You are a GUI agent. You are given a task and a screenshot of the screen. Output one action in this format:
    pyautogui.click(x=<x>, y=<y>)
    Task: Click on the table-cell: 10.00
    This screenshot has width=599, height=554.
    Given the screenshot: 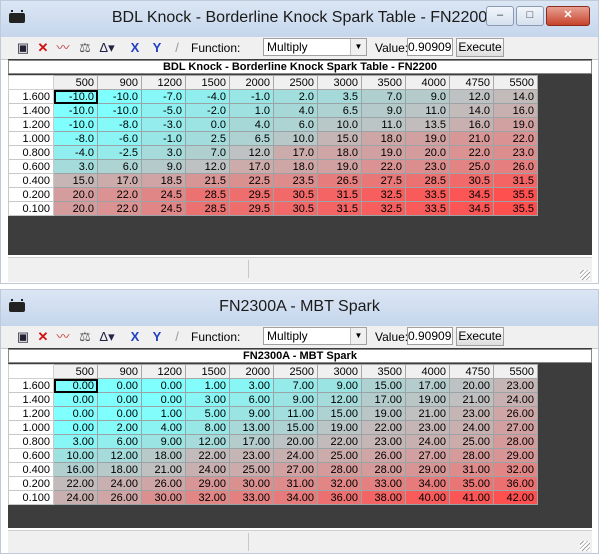 What is the action you would take?
    pyautogui.click(x=75, y=455)
    